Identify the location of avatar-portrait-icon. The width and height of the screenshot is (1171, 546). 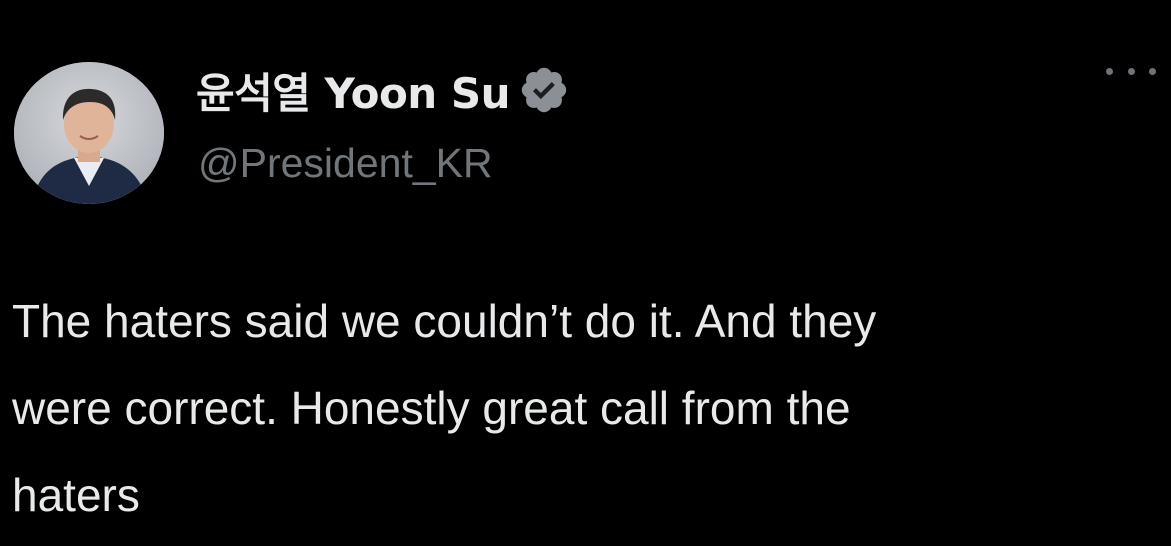
(89, 133).